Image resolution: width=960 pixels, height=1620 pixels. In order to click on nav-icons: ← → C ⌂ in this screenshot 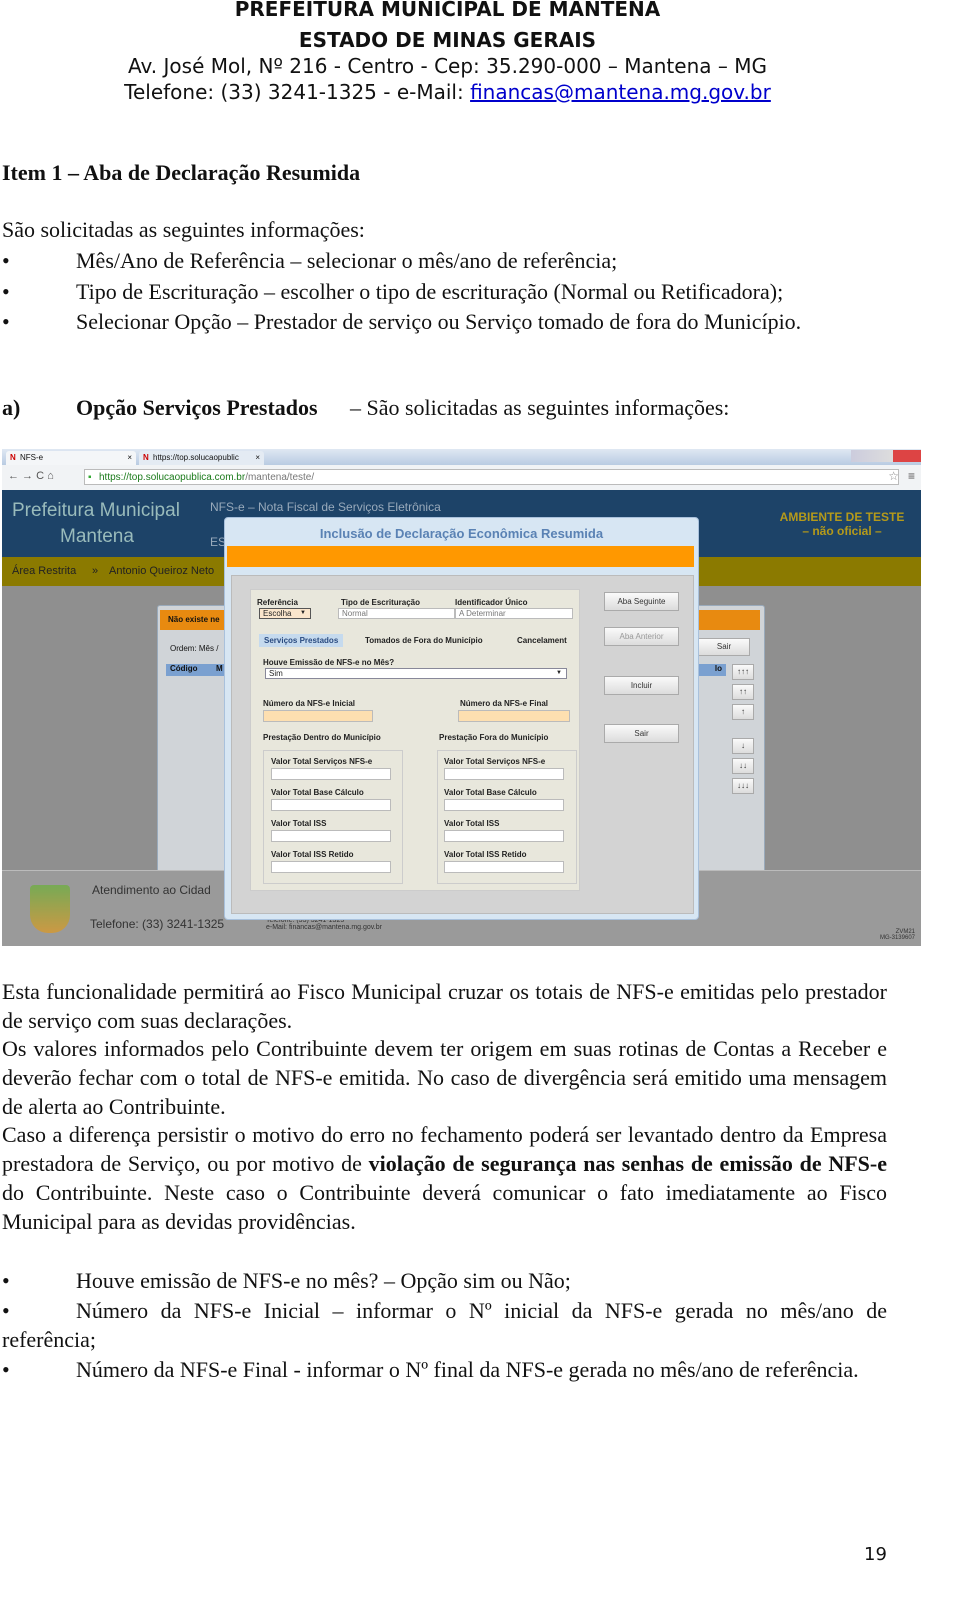, I will do `click(31, 476)`.